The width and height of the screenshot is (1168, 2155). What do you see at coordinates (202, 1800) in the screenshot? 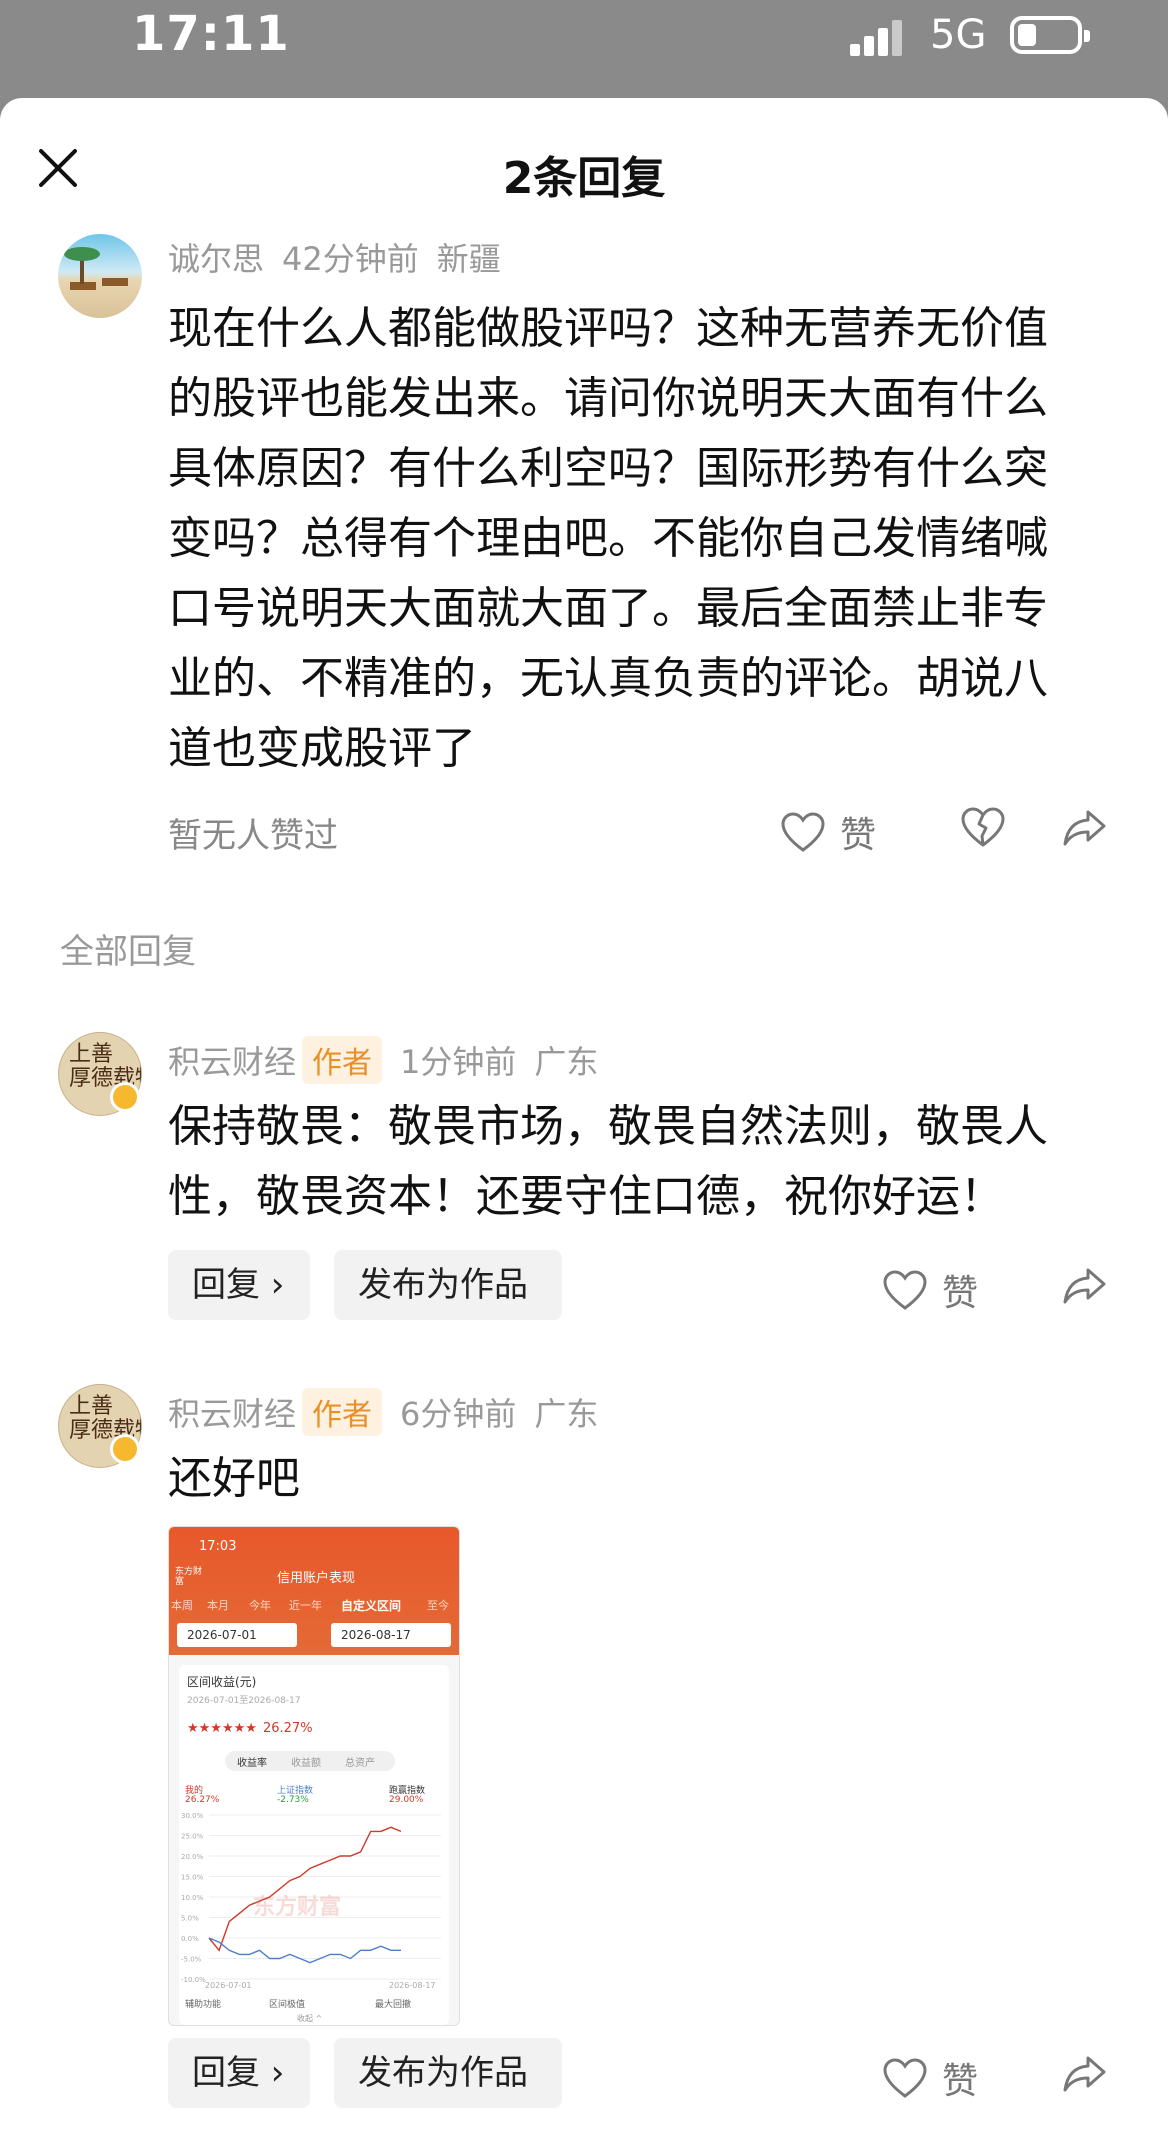
I see `shot-legend-value: 26.27%` at bounding box center [202, 1800].